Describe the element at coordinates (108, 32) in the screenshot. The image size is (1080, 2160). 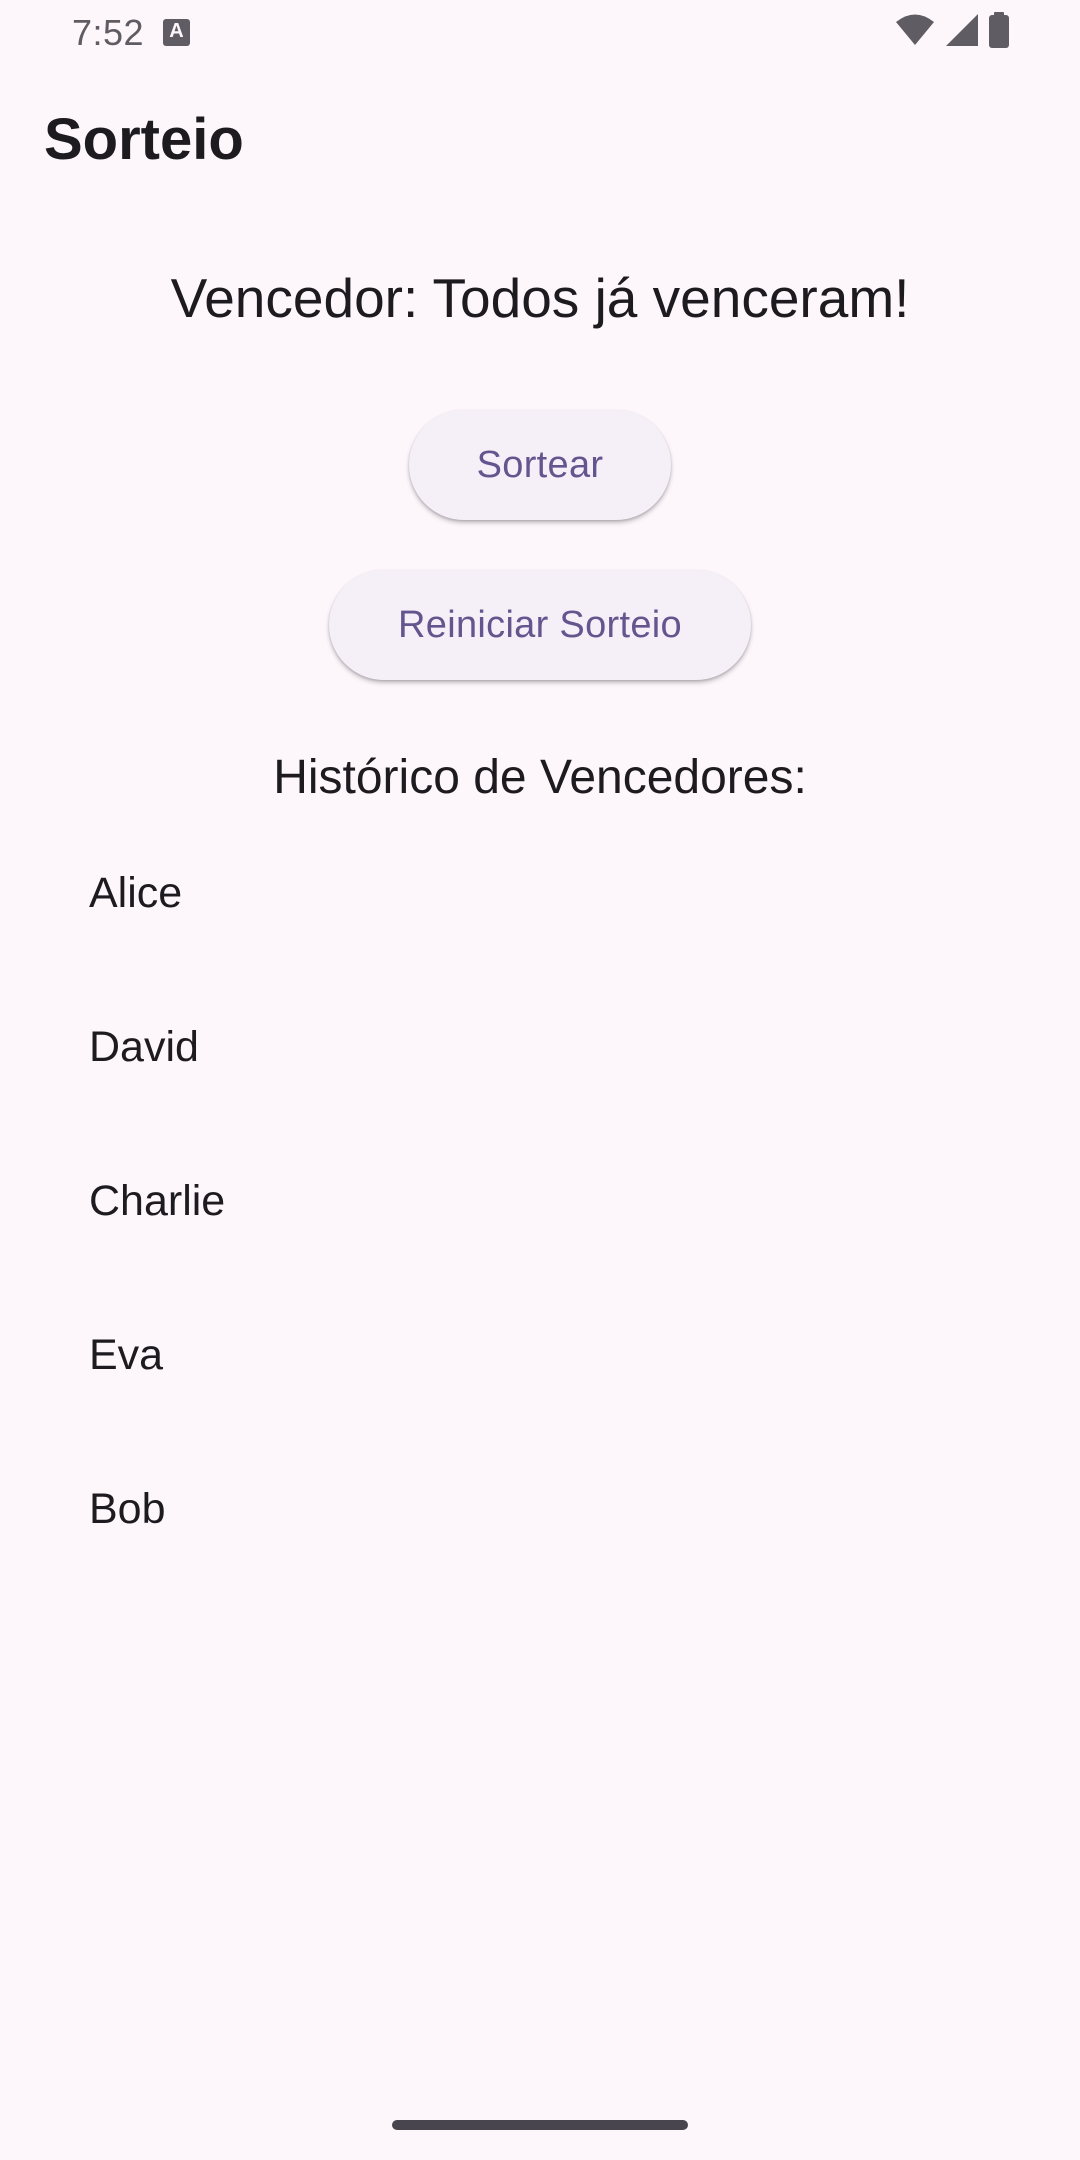
I see `status-time: 7:52` at that location.